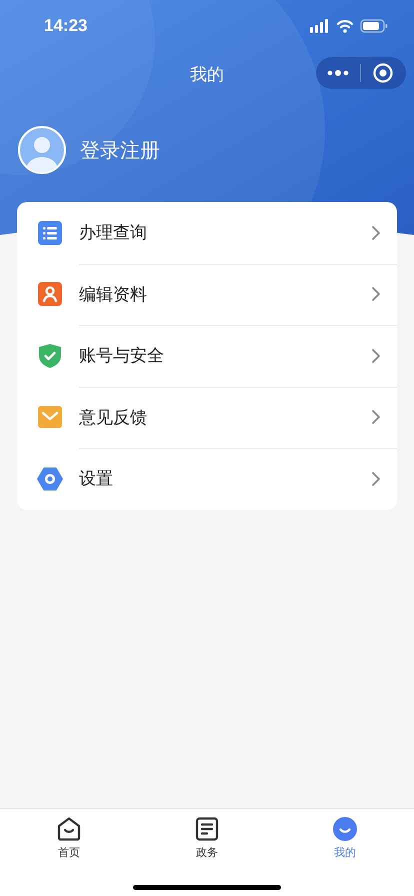  I want to click on tab: 政务, so click(207, 838).